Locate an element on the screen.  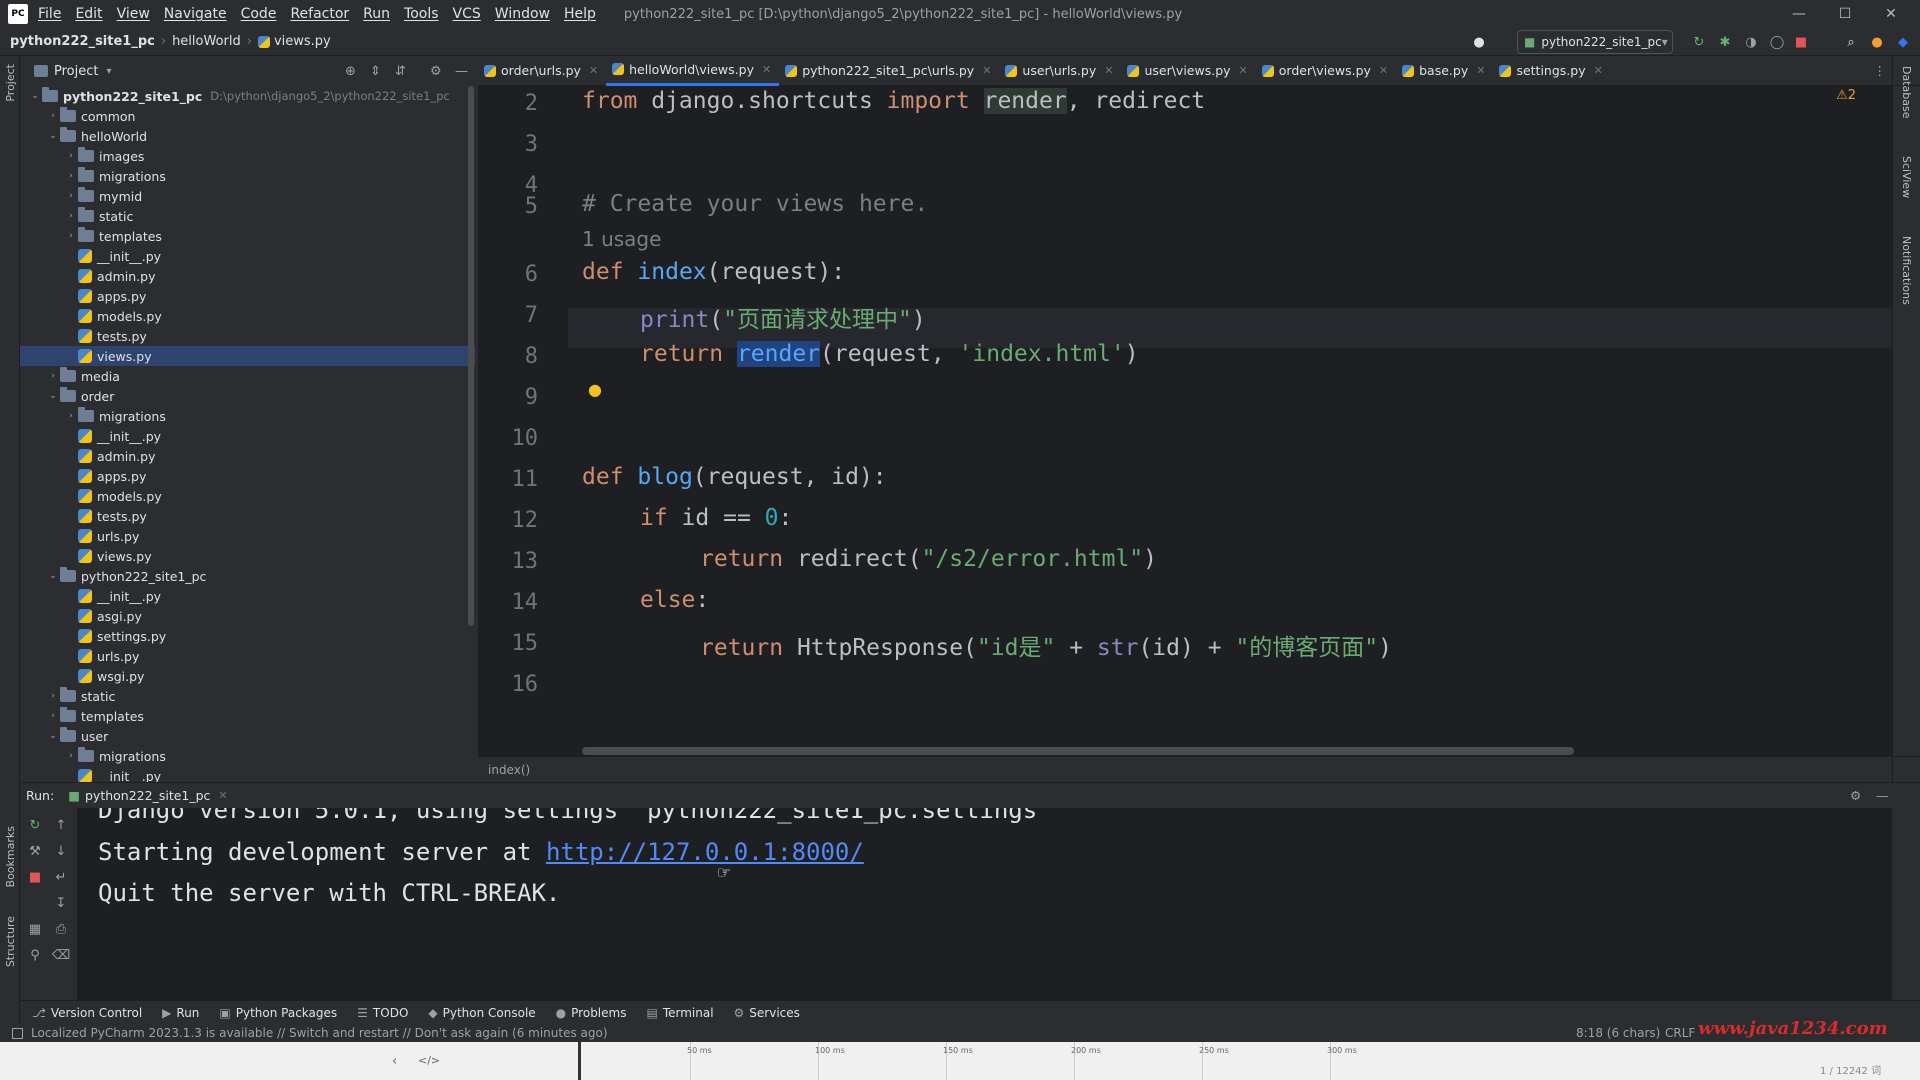
more-tabs-icon: ⋮ is located at coordinates (1880, 70).